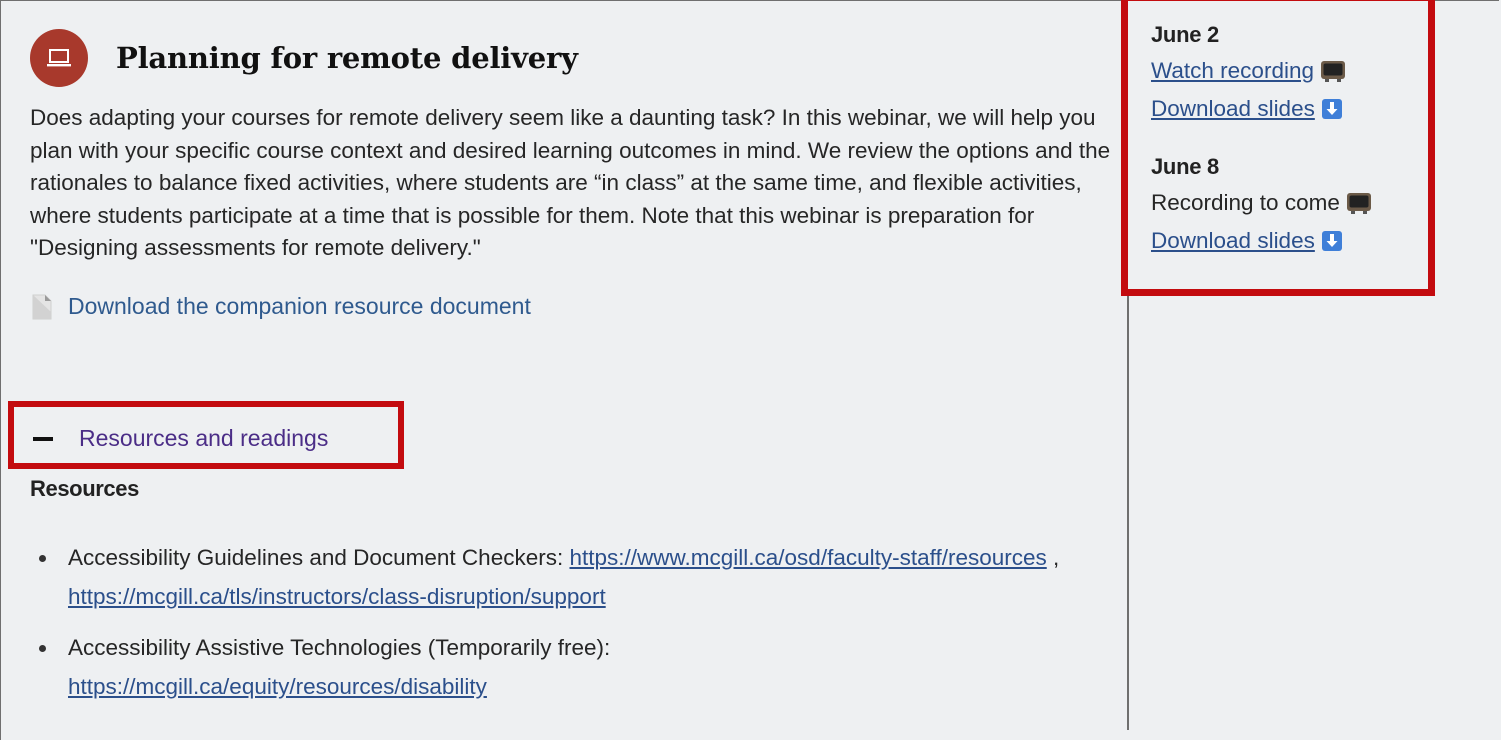 The height and width of the screenshot is (740, 1501). Describe the element at coordinates (1185, 34) in the screenshot. I see `session-date: June 2` at that location.